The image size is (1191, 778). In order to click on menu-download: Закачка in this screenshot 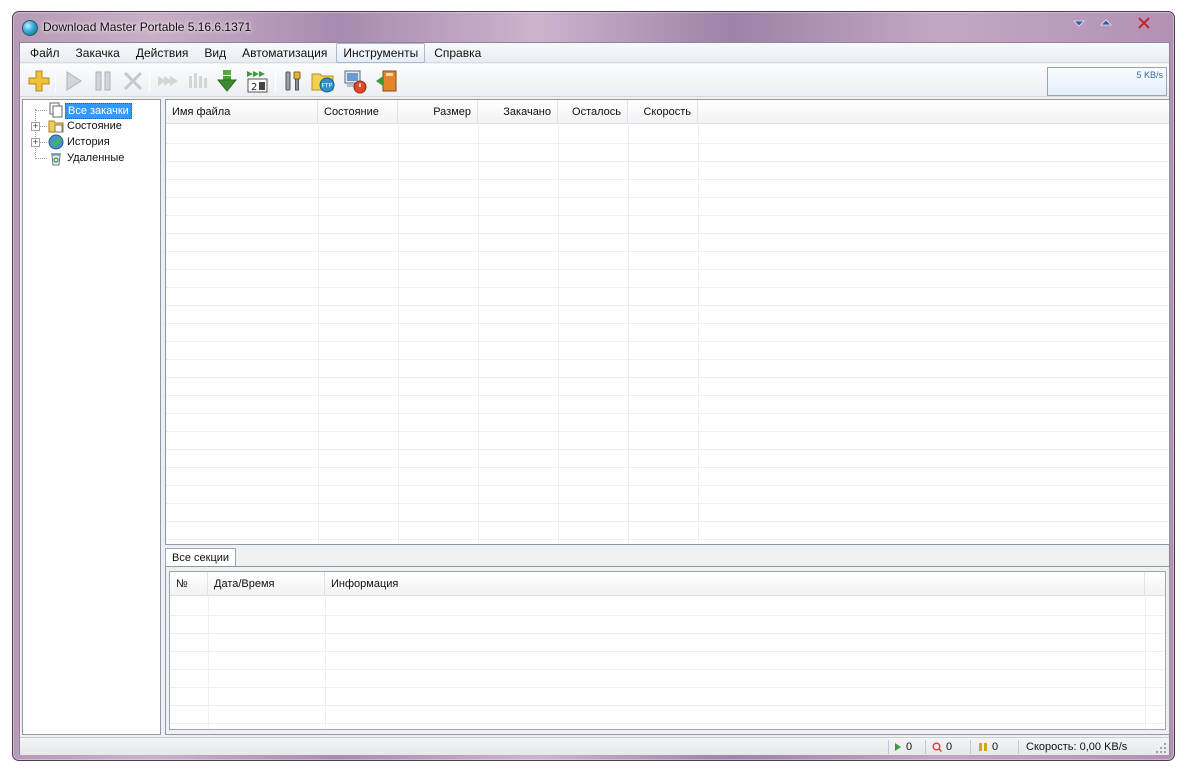, I will do `click(98, 53)`.